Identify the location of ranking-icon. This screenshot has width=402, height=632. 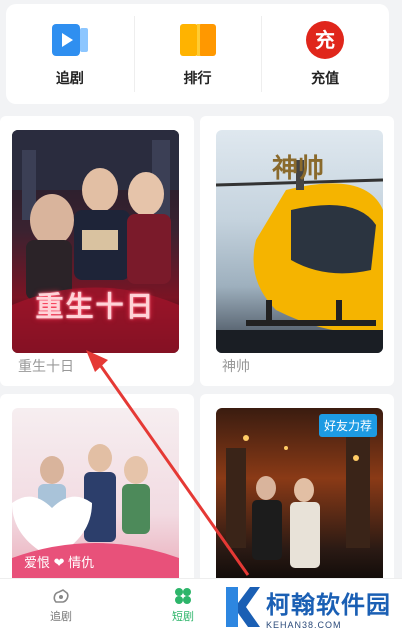
(198, 40).